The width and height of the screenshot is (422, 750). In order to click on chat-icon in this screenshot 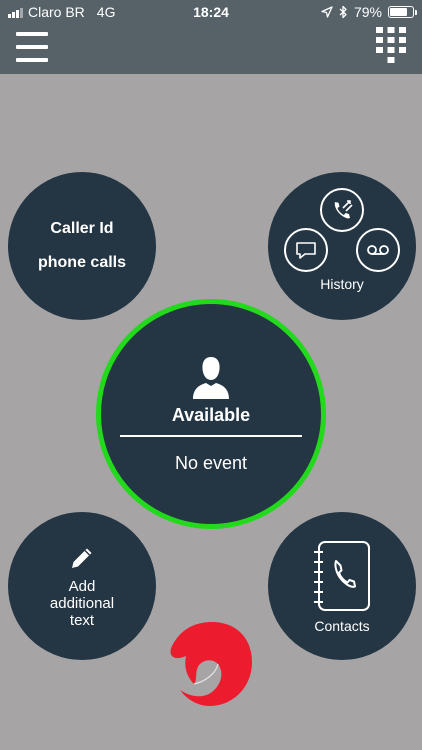, I will do `click(306, 250)`.